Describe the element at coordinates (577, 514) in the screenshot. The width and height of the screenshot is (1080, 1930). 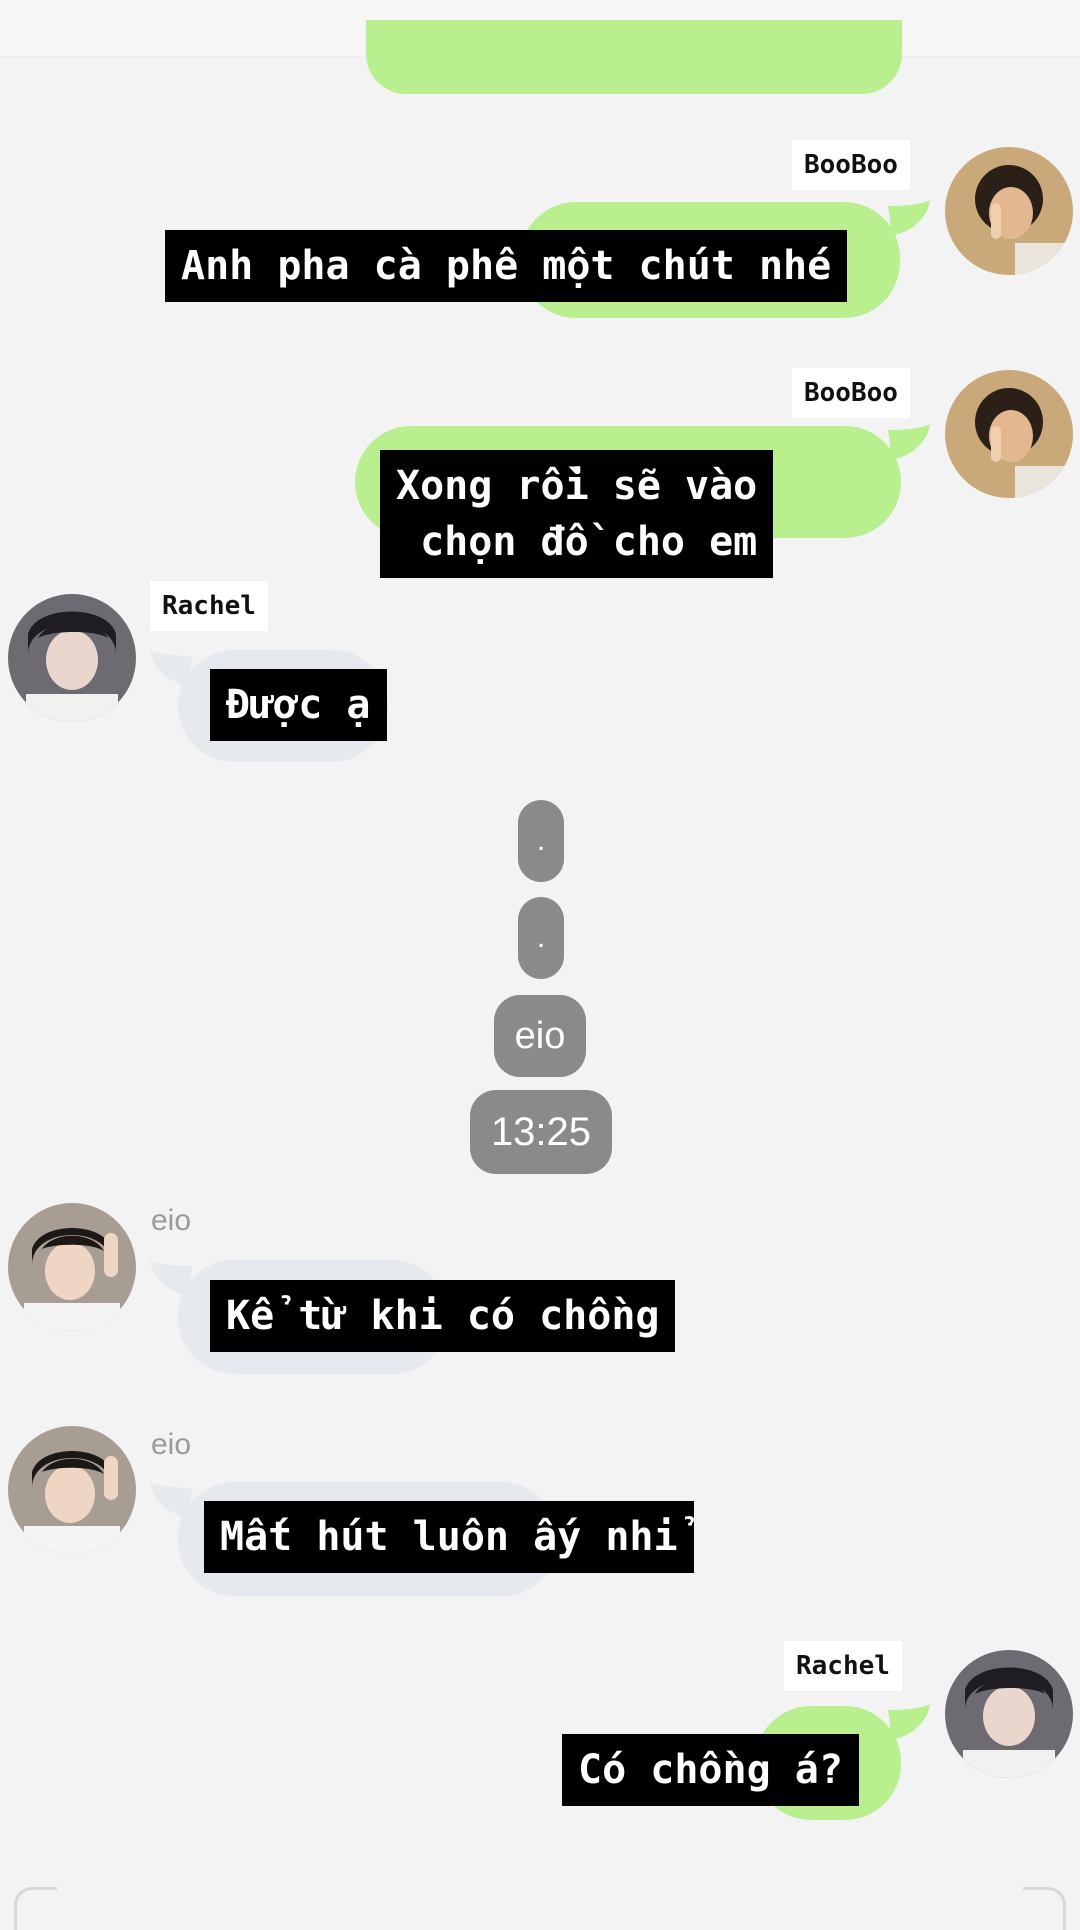
I see `message-text-2: Xong rồi sẽ vào chọn đồ cho em` at that location.